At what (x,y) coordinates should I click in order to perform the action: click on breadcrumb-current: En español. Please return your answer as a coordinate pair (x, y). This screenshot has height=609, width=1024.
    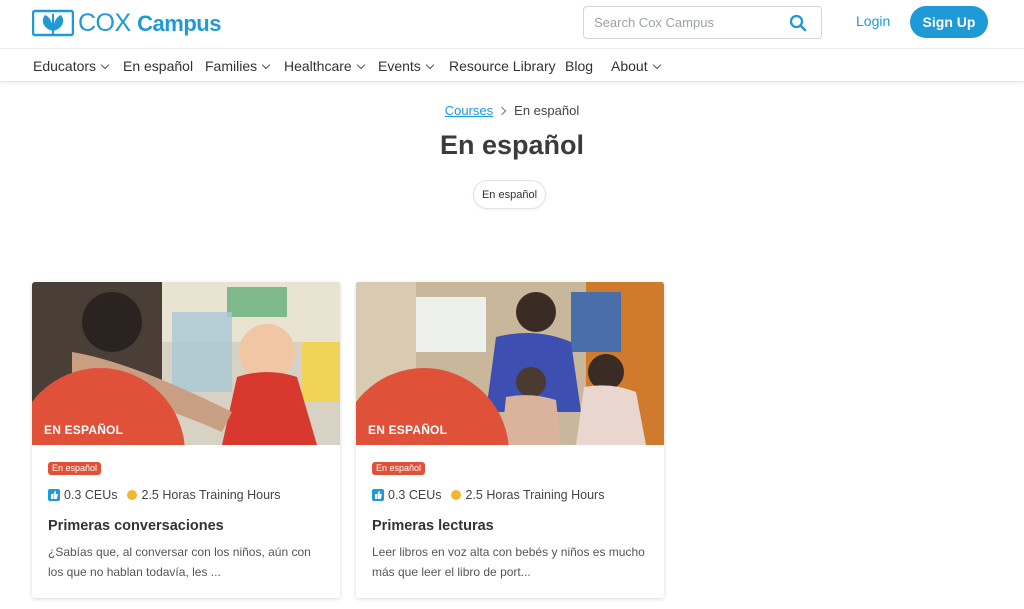
    Looking at the image, I should click on (547, 110).